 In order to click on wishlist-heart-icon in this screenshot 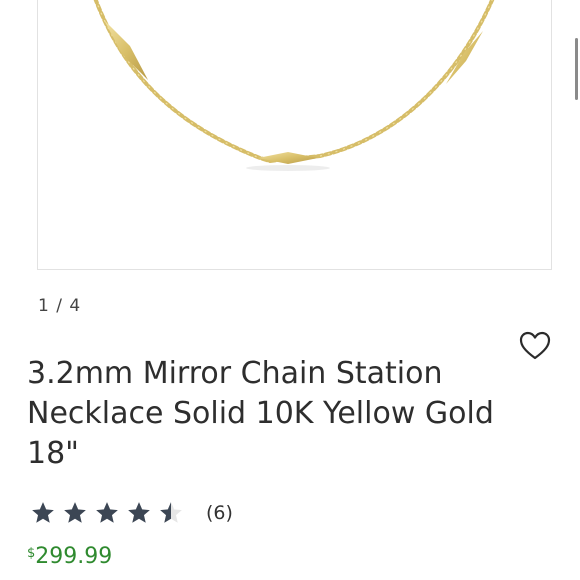, I will do `click(535, 346)`.